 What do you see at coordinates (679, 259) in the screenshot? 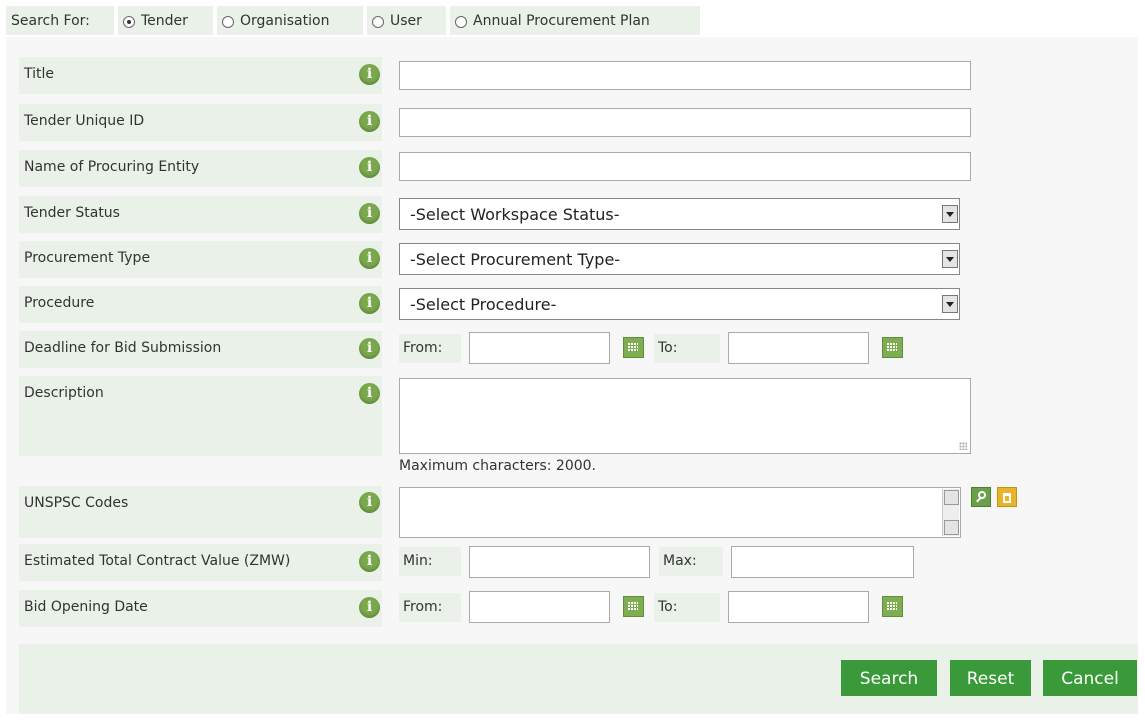
I see `procurement-type-select: -Select Procurement Type-` at bounding box center [679, 259].